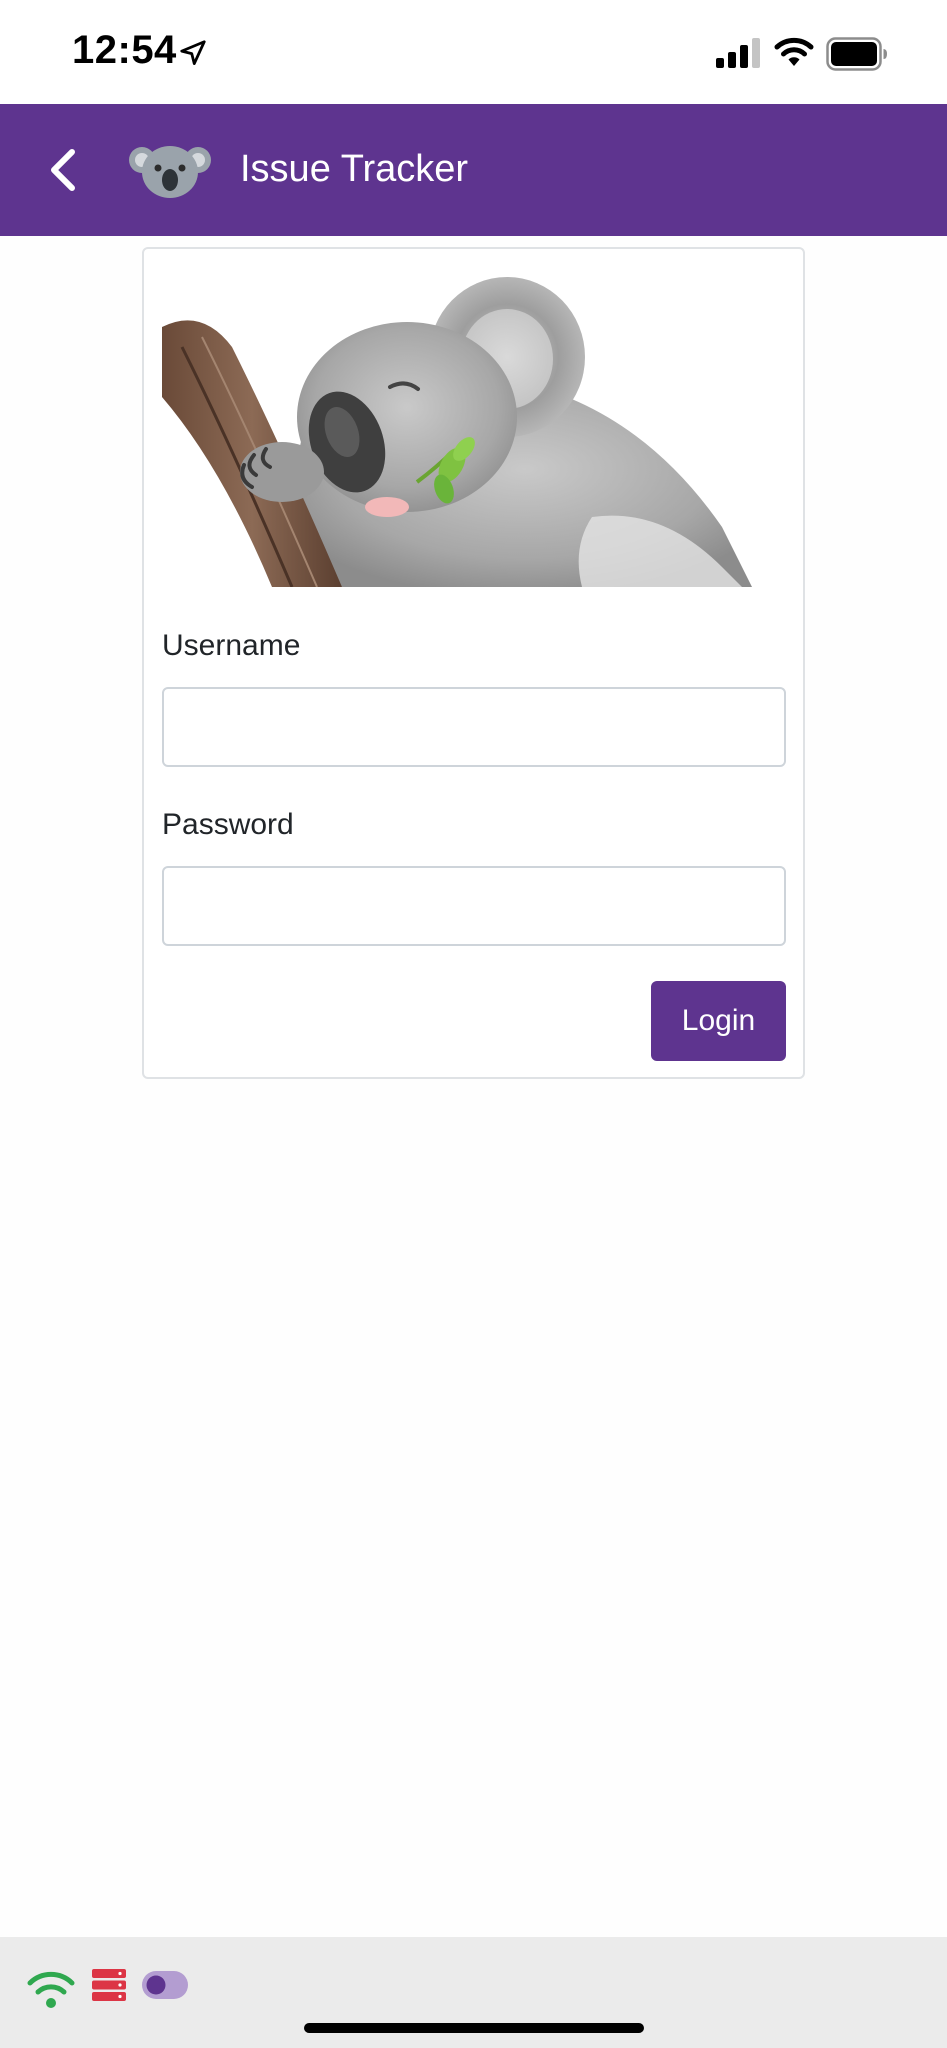 The height and width of the screenshot is (2048, 947). What do you see at coordinates (856, 54) in the screenshot?
I see `battery-icon` at bounding box center [856, 54].